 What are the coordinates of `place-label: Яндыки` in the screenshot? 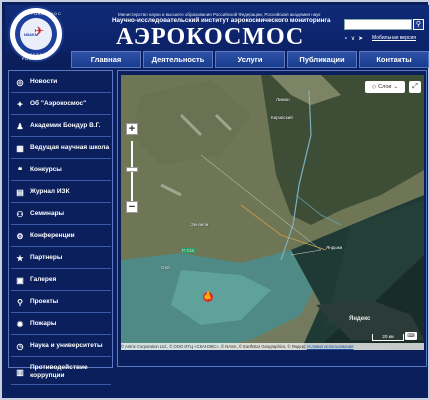 It's located at (334, 247).